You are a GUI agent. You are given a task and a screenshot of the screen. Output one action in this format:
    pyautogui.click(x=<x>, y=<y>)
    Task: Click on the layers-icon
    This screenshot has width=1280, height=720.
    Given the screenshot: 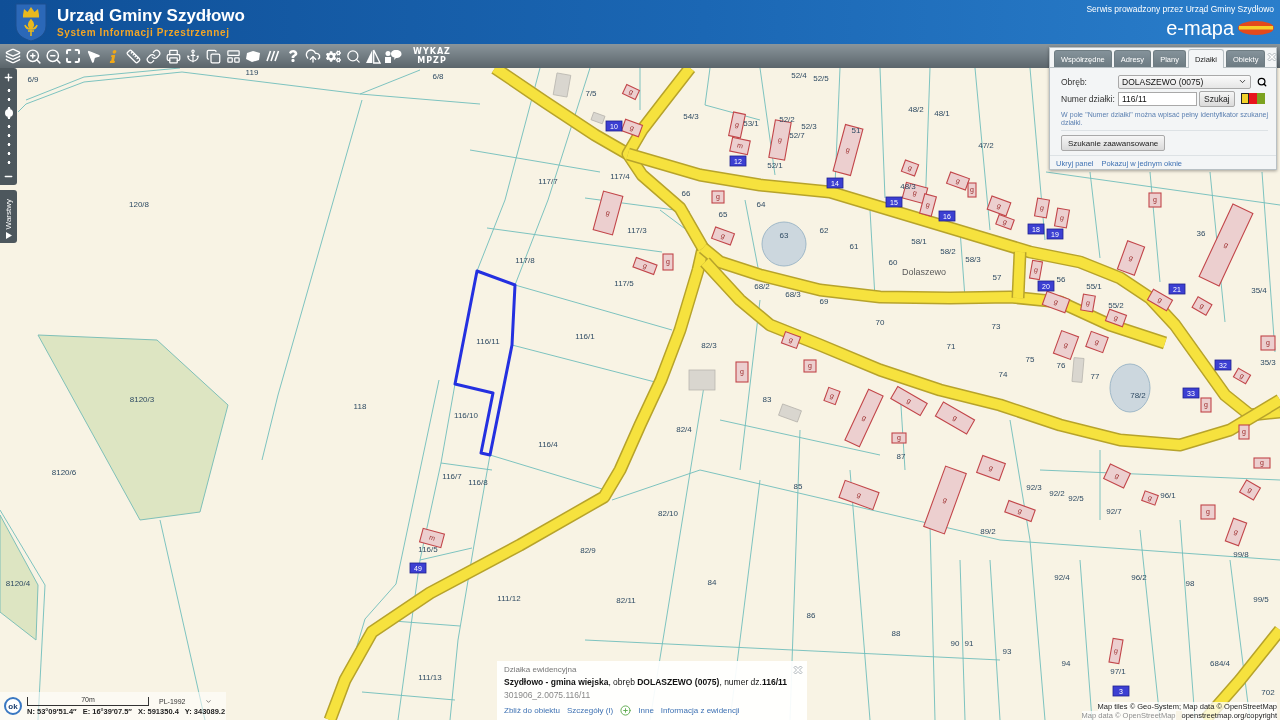 What is the action you would take?
    pyautogui.click(x=13, y=56)
    